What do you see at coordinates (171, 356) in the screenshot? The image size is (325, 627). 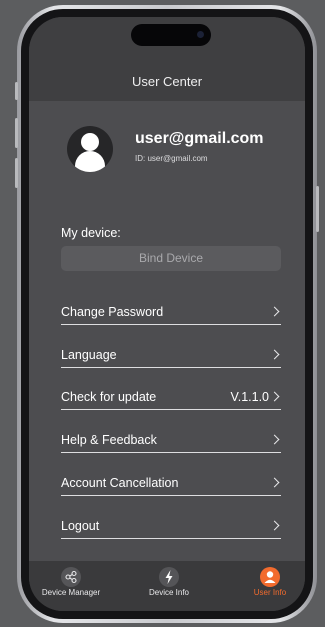 I see `menu-item-language: Language` at bounding box center [171, 356].